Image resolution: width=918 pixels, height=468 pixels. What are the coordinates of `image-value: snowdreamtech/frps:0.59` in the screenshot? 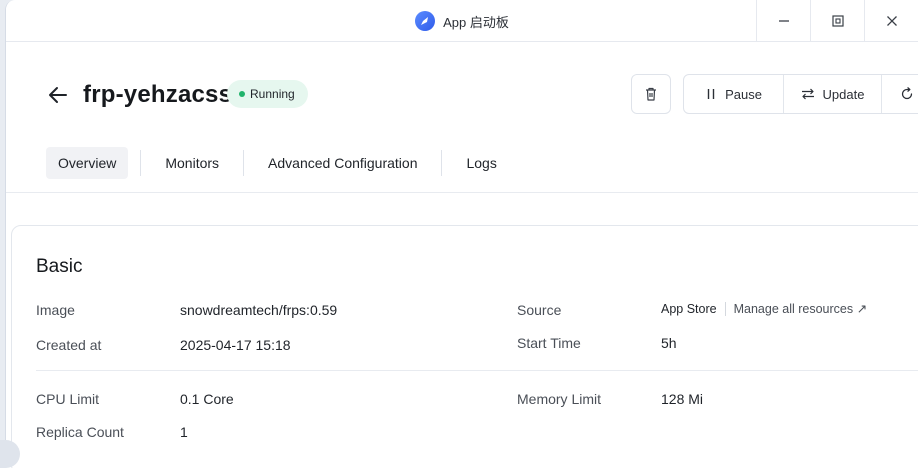 It's located at (259, 310).